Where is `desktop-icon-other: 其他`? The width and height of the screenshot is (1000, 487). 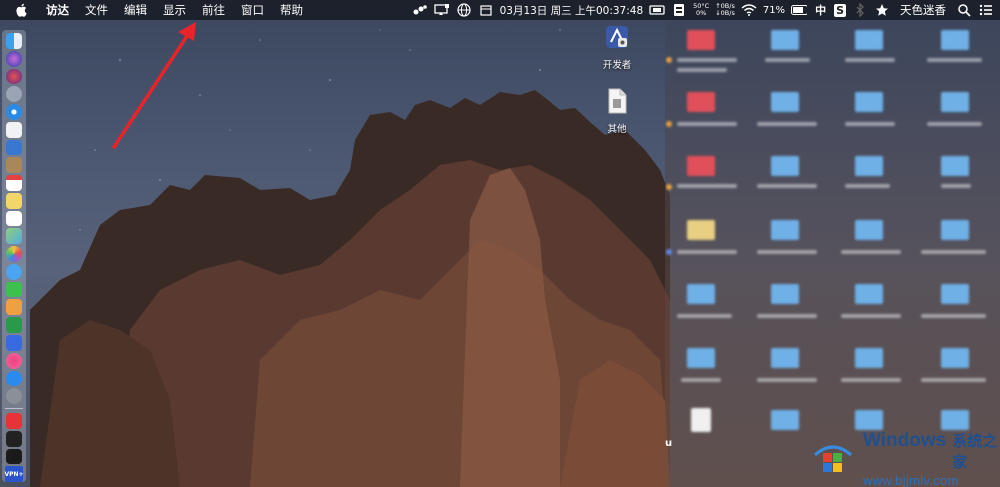 desktop-icon-other: 其他 is located at coordinates (617, 111).